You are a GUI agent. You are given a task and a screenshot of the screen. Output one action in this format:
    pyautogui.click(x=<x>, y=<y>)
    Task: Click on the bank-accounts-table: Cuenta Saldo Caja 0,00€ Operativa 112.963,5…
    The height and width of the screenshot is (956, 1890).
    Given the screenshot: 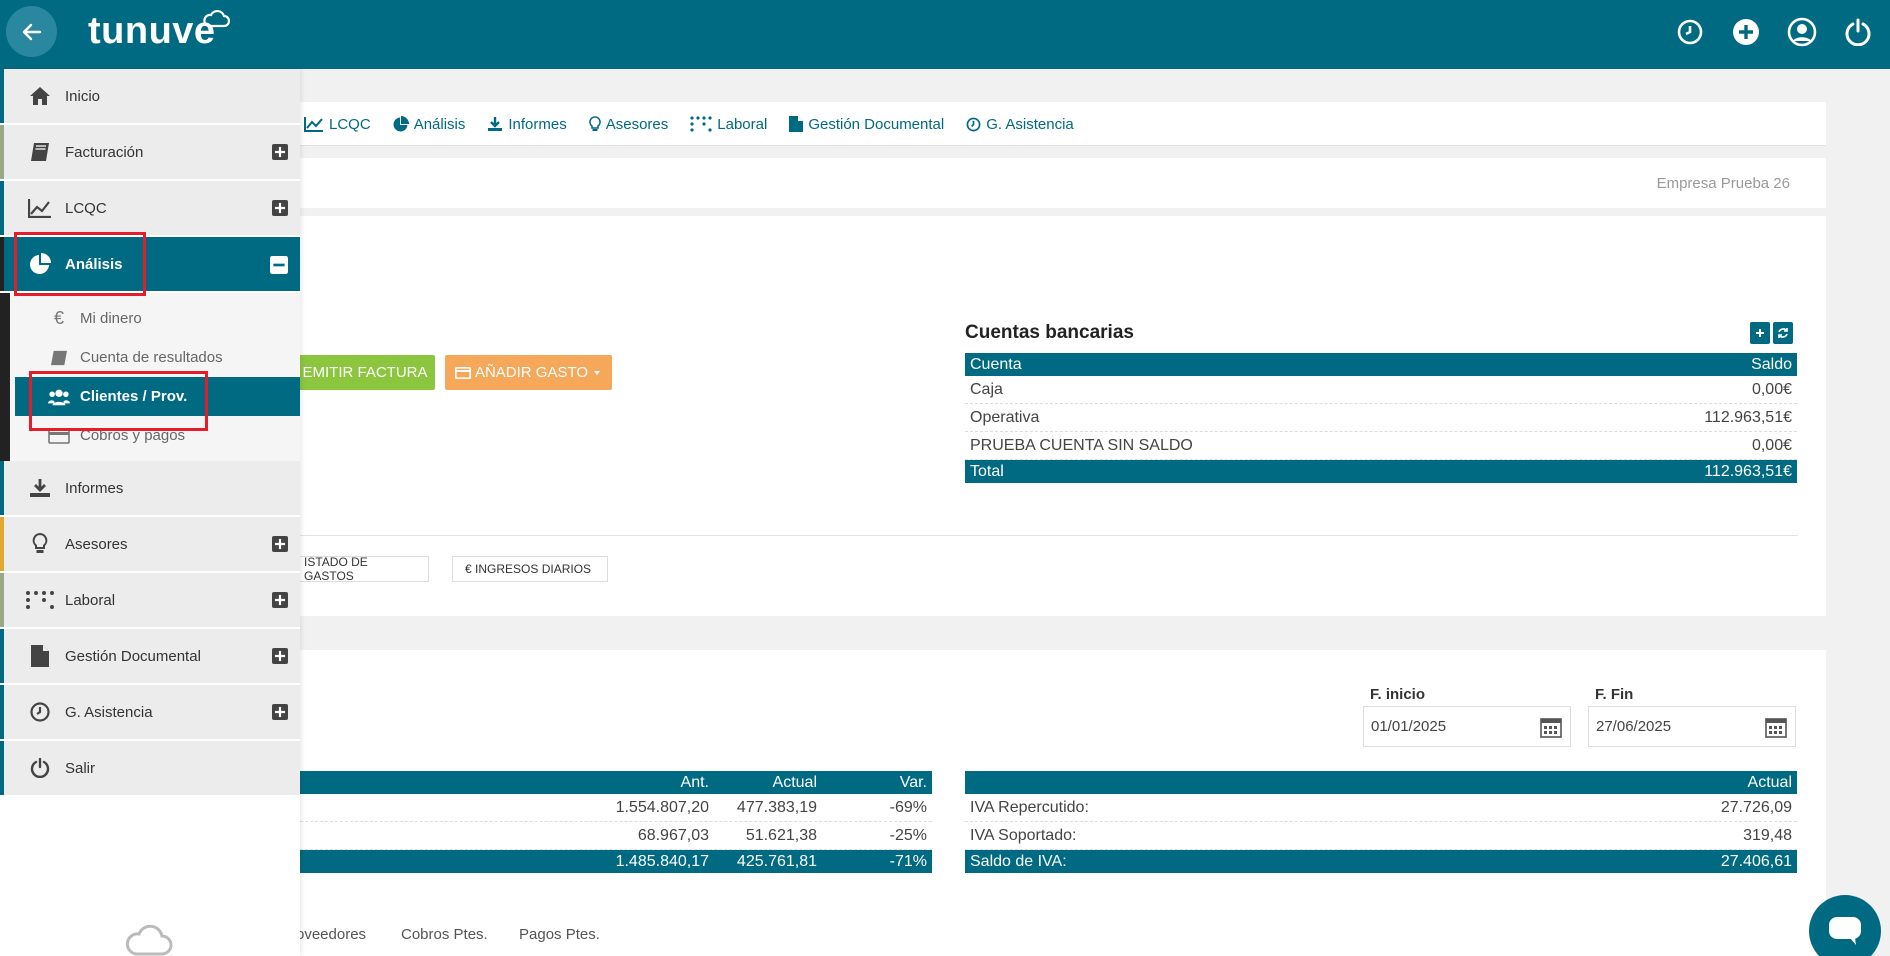 What is the action you would take?
    pyautogui.click(x=1381, y=418)
    